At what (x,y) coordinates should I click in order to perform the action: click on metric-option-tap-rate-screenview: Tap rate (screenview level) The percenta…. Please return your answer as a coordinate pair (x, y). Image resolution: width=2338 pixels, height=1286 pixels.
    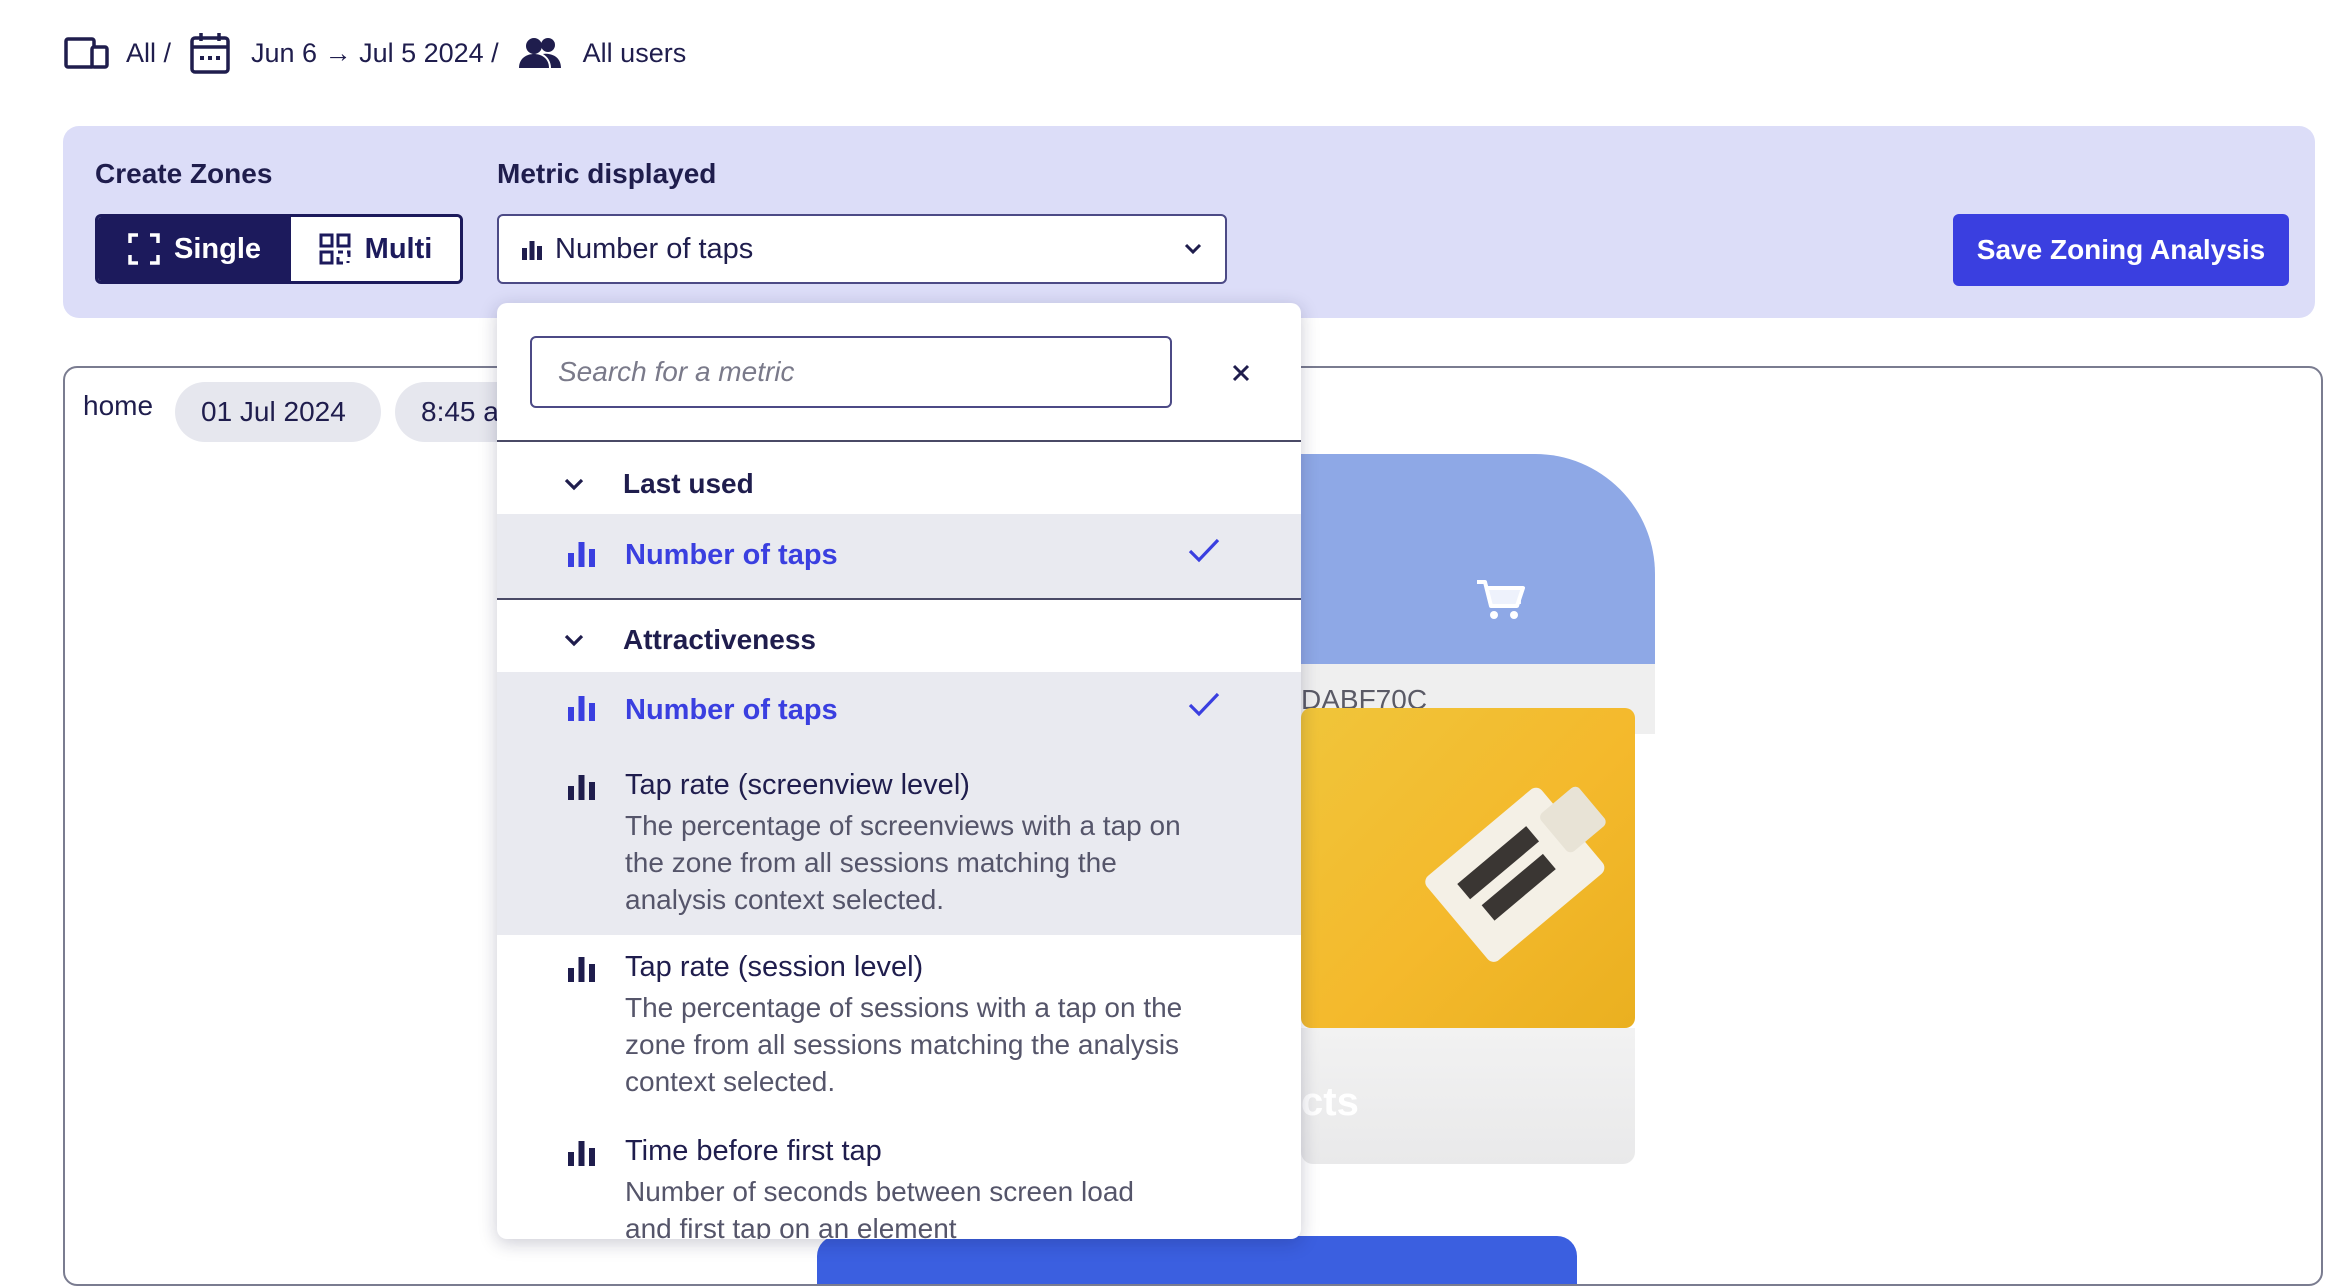
    Looking at the image, I should click on (899, 844).